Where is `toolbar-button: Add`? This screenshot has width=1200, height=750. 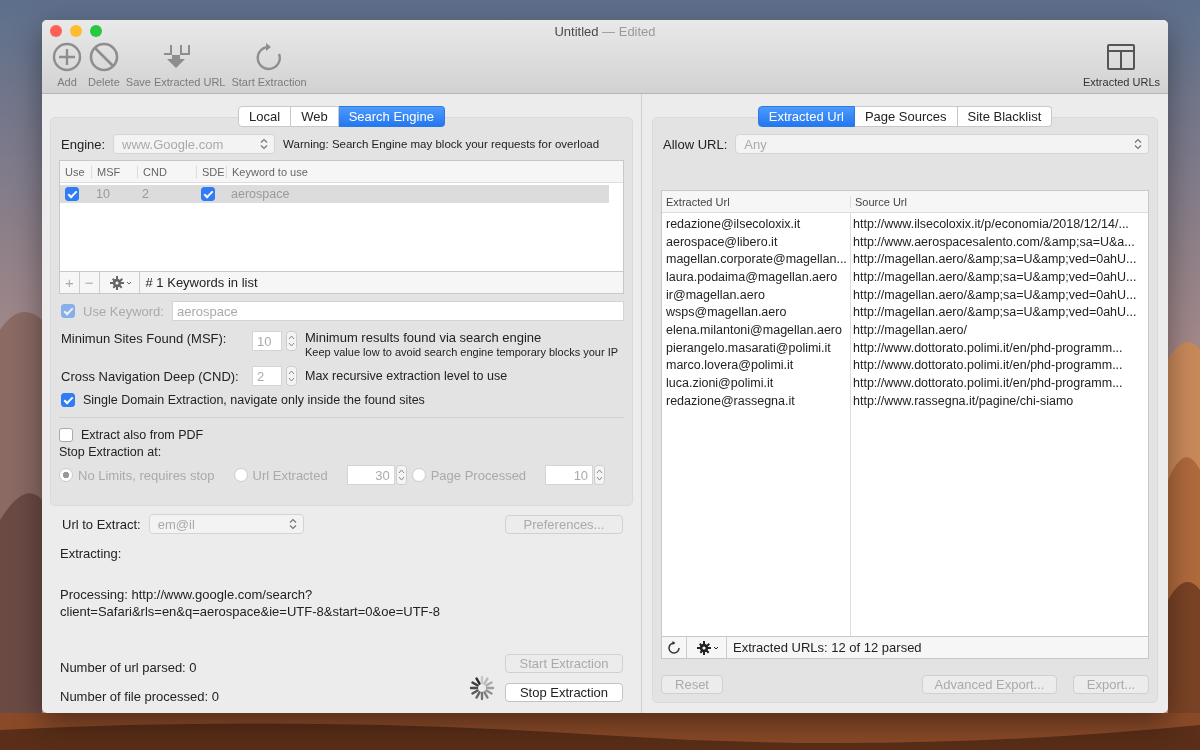 toolbar-button: Add is located at coordinates (67, 65).